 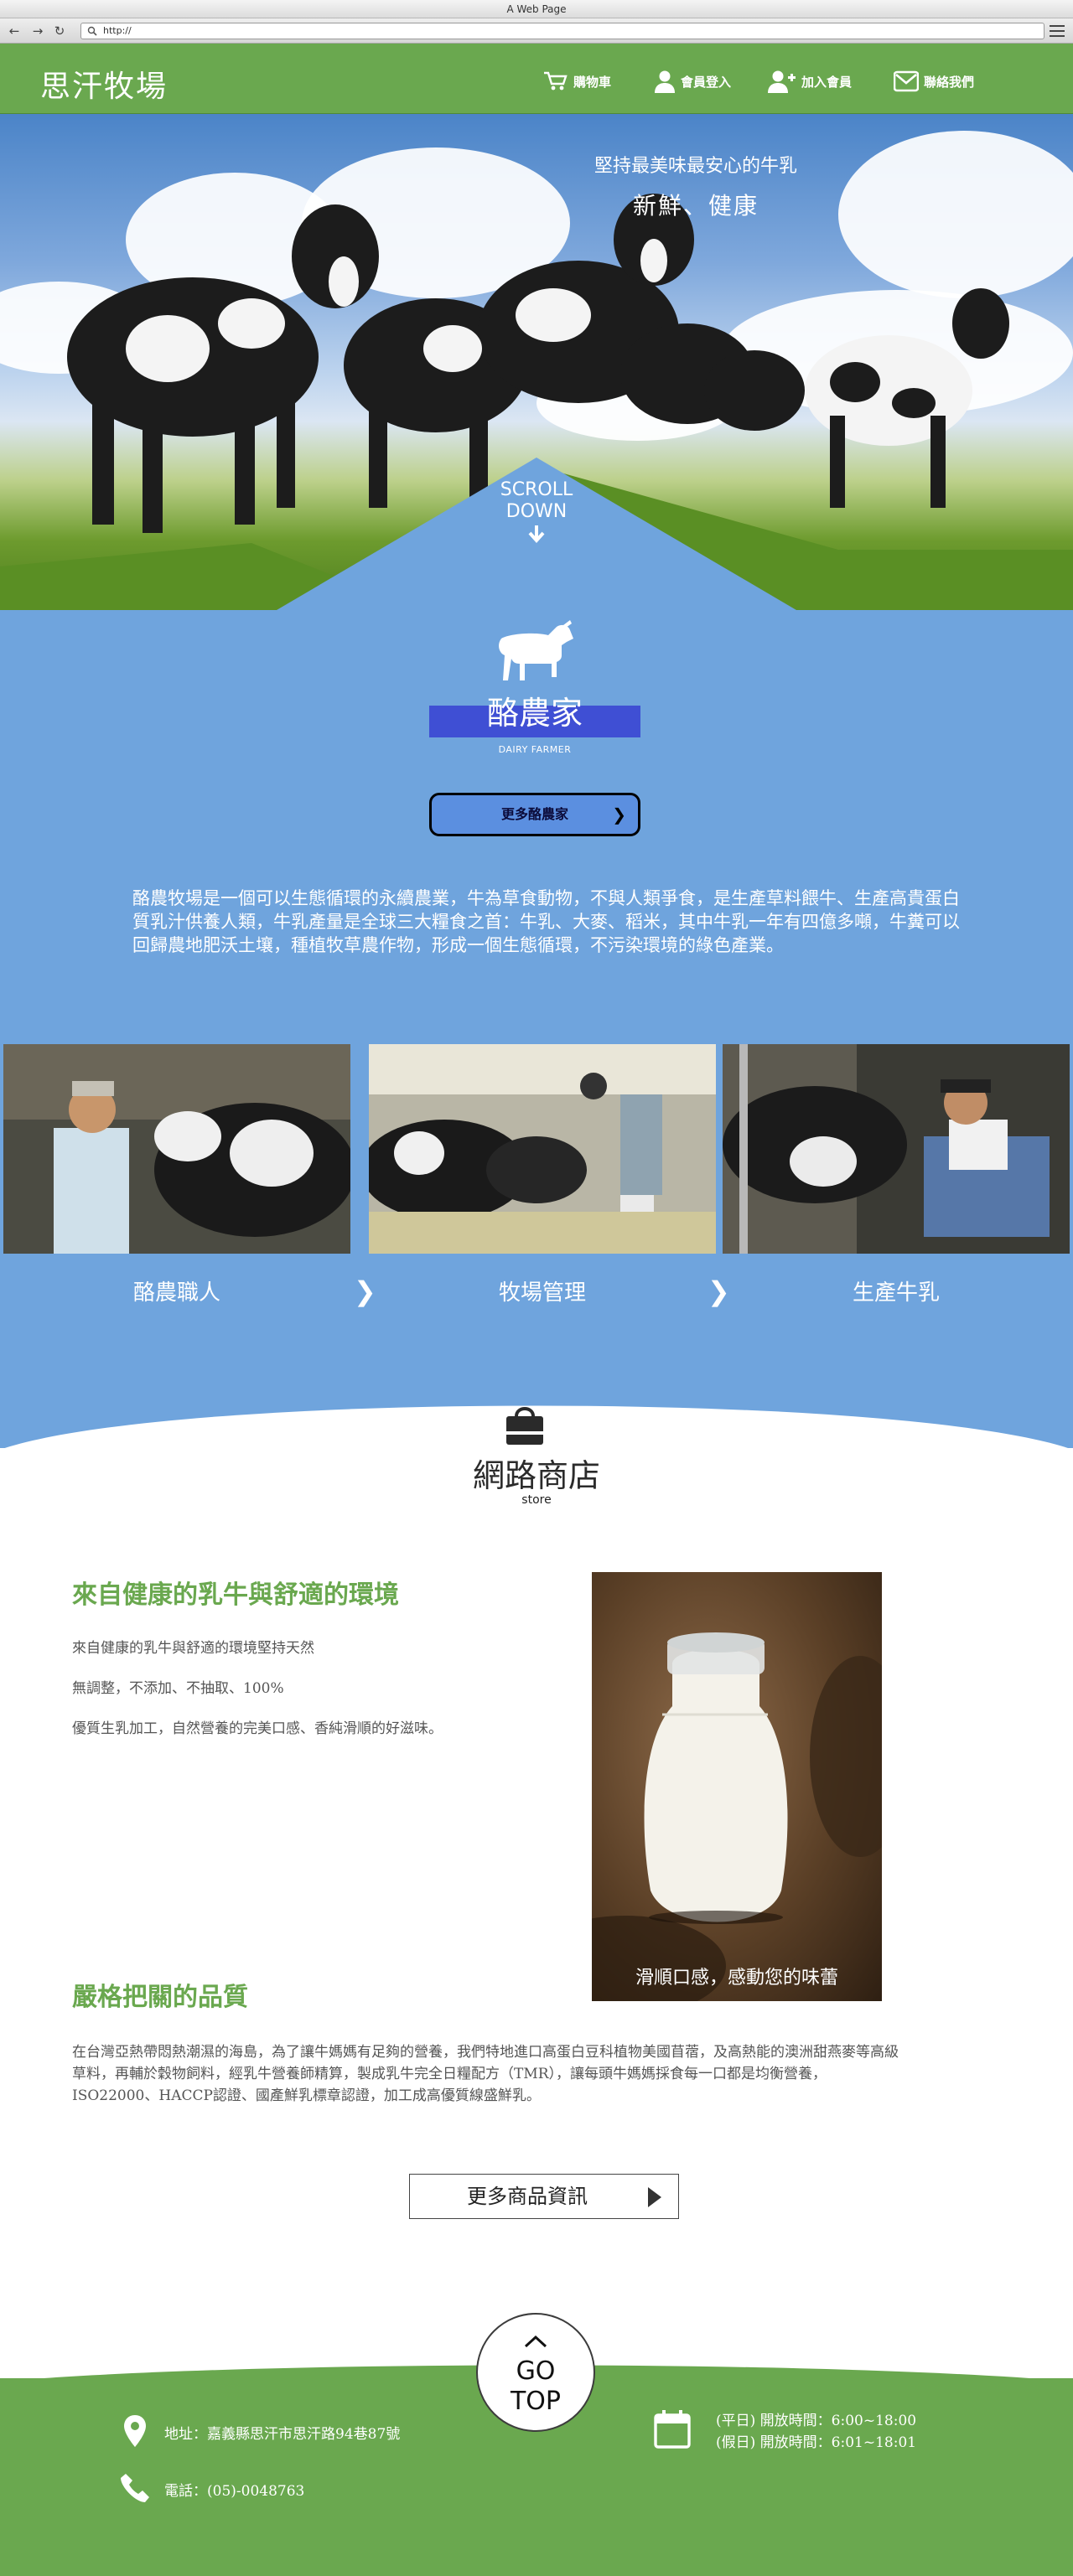 What do you see at coordinates (234, 2491) in the screenshot?
I see `footer-phone: 電話：(05)-0048763` at bounding box center [234, 2491].